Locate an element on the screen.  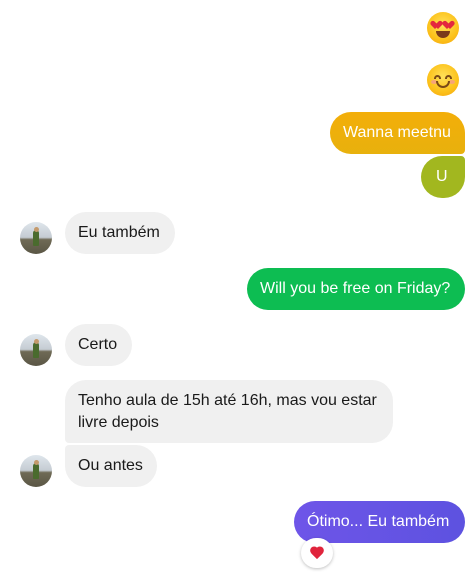
message-text: Ou antes is located at coordinates (110, 465).